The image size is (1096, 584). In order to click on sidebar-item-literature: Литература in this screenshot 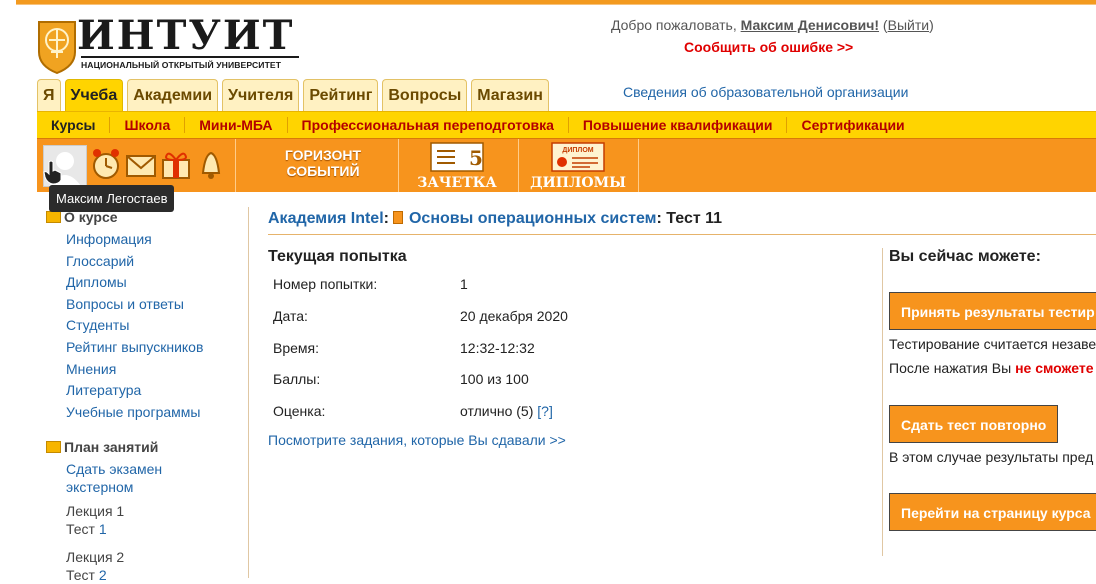, I will do `click(156, 391)`.